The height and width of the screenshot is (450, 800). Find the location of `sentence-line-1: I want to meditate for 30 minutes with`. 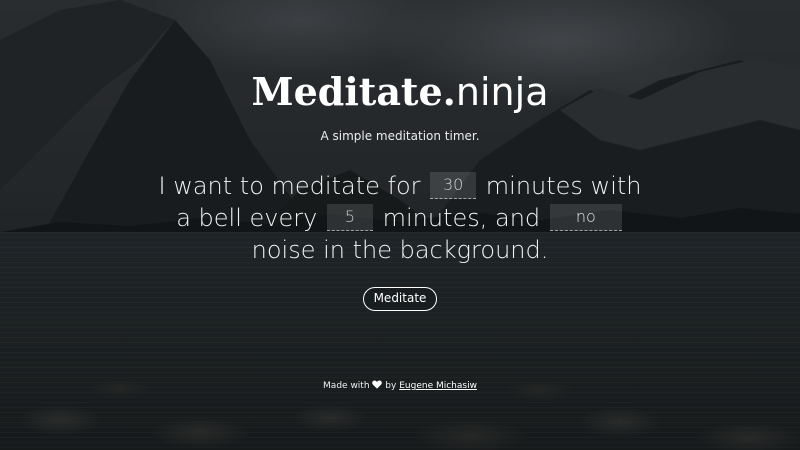

sentence-line-1: I want to meditate for 30 minutes with is located at coordinates (400, 186).